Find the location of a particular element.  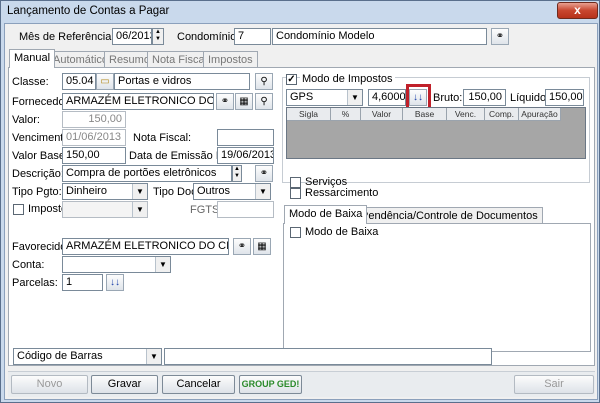

valor-base-label: Valor Base: is located at coordinates (40, 156).